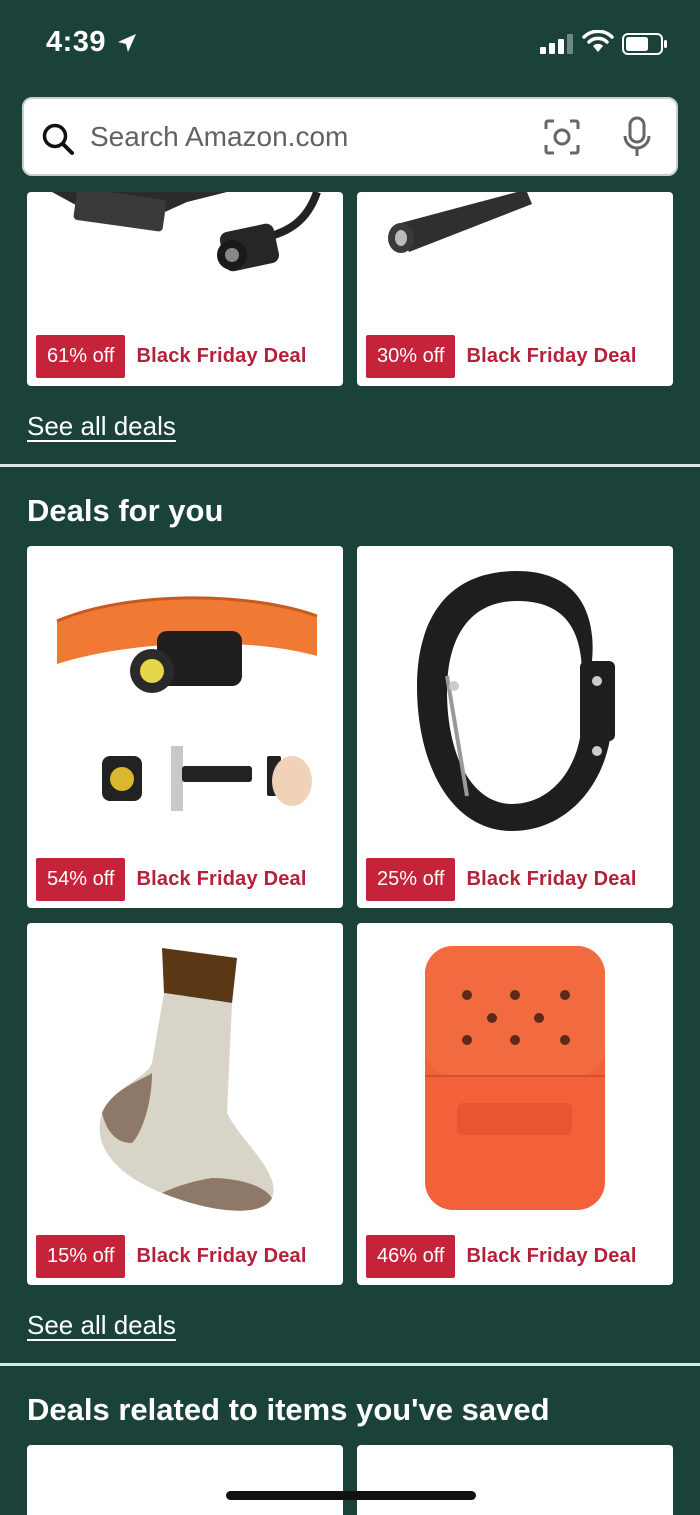 The height and width of the screenshot is (1515, 700). I want to click on discount-badge: 46% off, so click(411, 1256).